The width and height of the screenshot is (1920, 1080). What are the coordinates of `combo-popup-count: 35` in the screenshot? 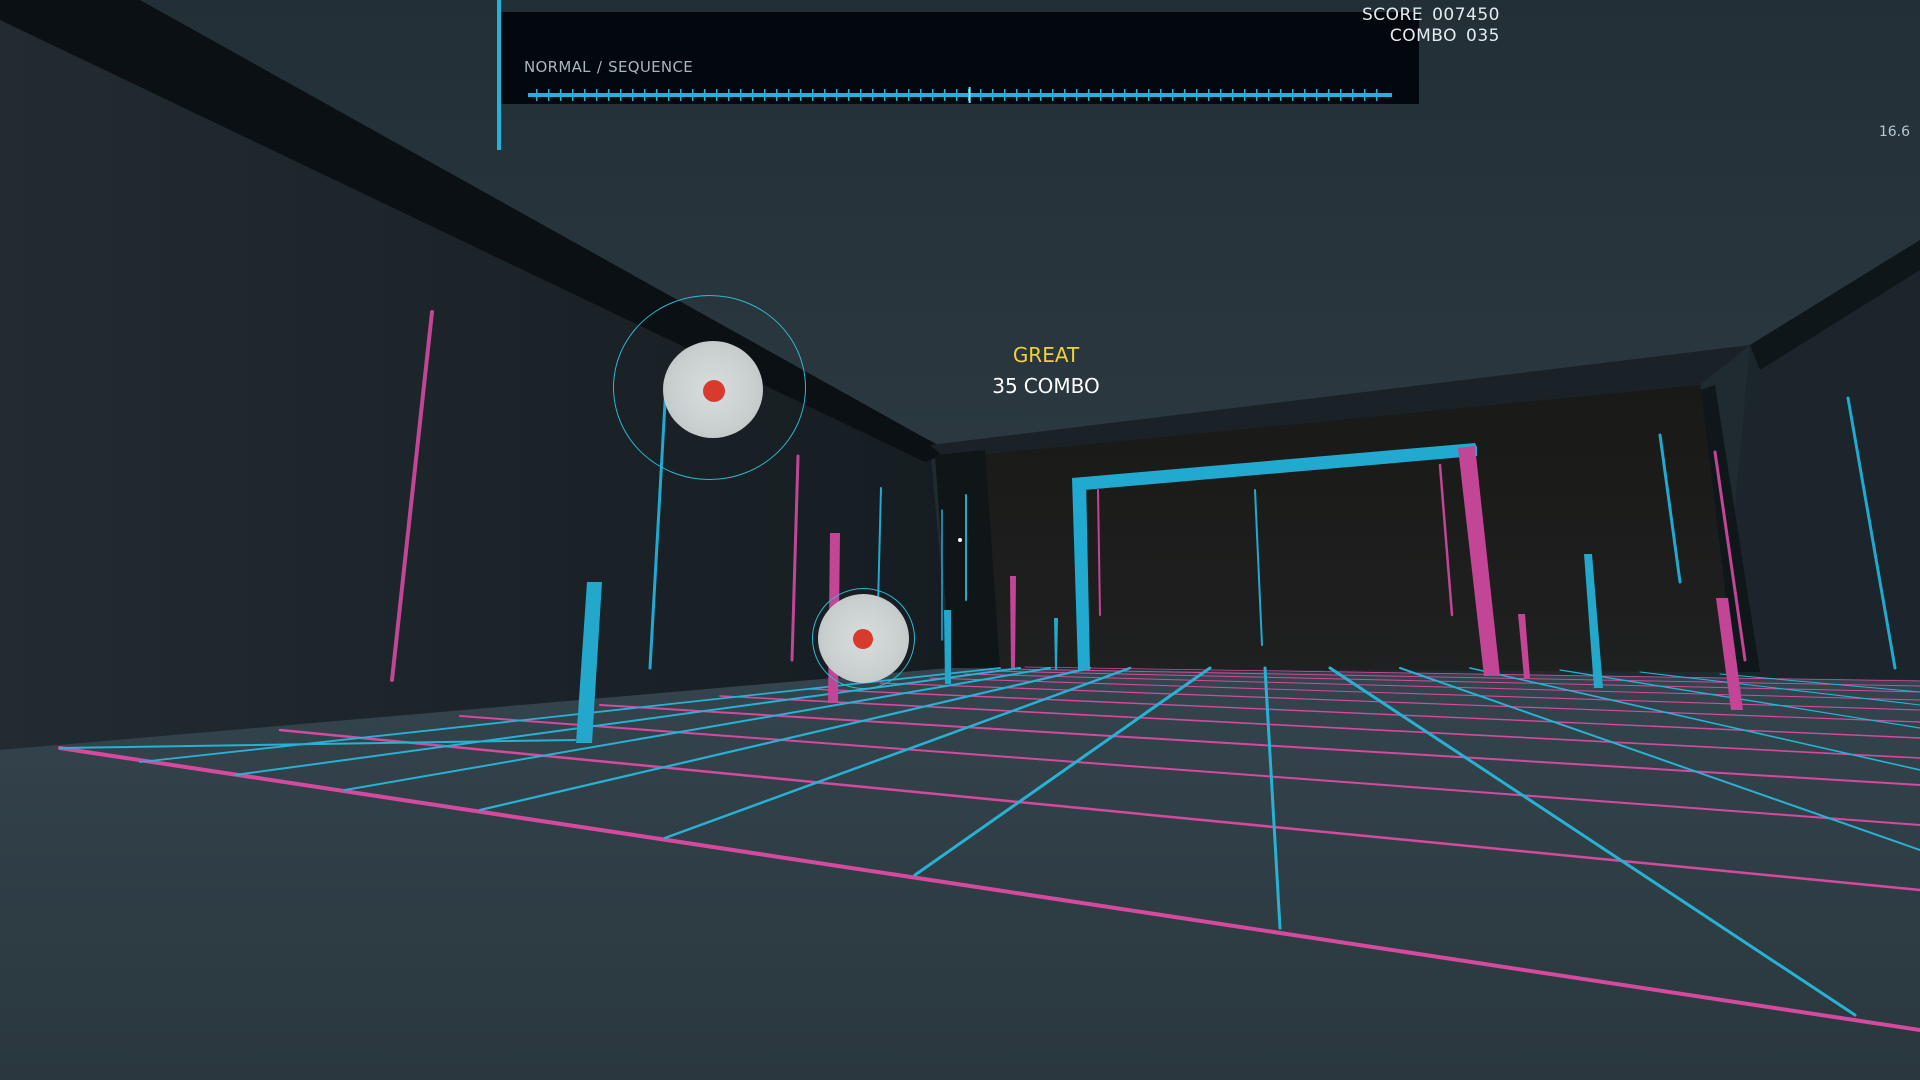 It's located at (1005, 386).